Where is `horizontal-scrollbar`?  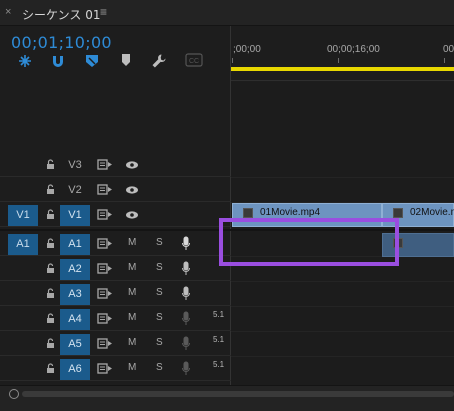 horizontal-scrollbar is located at coordinates (238, 394).